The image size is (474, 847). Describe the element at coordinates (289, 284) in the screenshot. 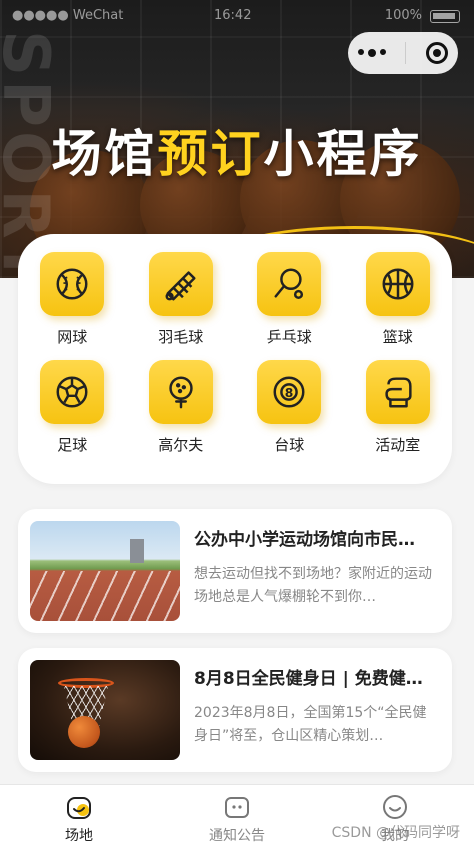

I see `ping-pong-icon` at that location.